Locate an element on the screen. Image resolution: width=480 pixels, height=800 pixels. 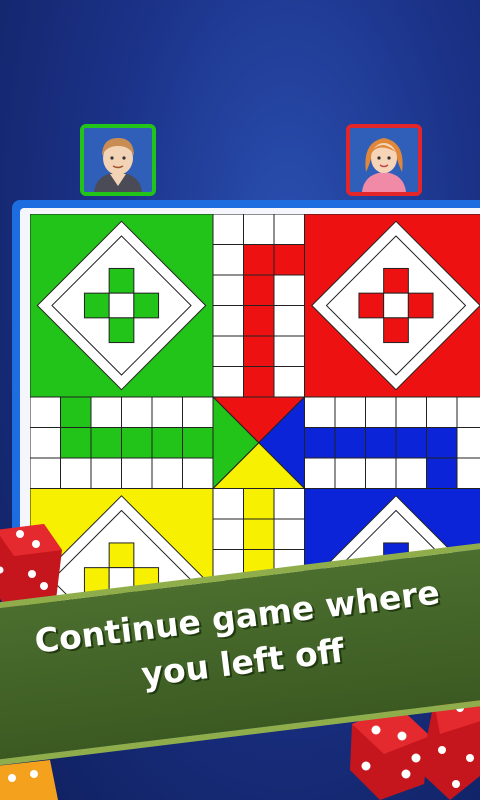
avatar-man-icon is located at coordinates (118, 160).